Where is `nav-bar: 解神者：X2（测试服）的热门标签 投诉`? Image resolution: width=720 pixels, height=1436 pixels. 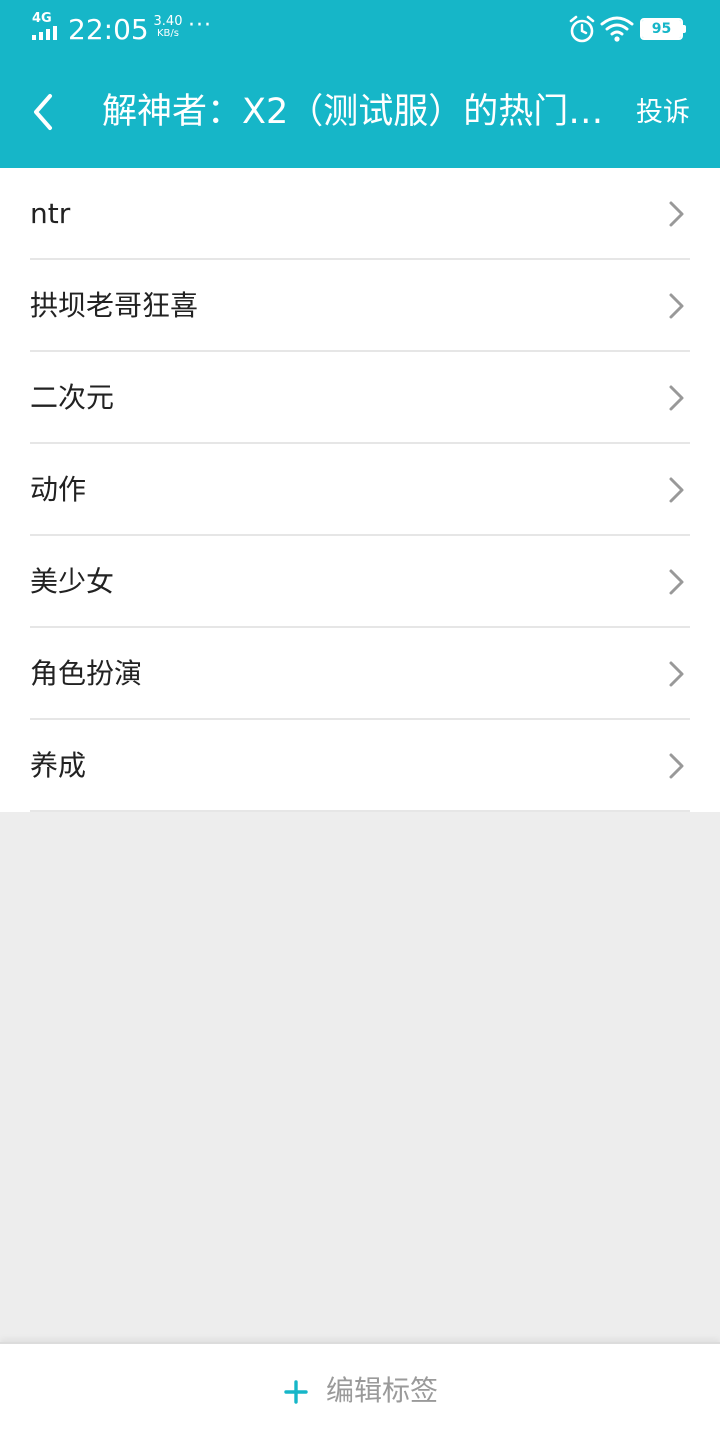 nav-bar: 解神者：X2（测试服）的热门标签 投诉 is located at coordinates (360, 113).